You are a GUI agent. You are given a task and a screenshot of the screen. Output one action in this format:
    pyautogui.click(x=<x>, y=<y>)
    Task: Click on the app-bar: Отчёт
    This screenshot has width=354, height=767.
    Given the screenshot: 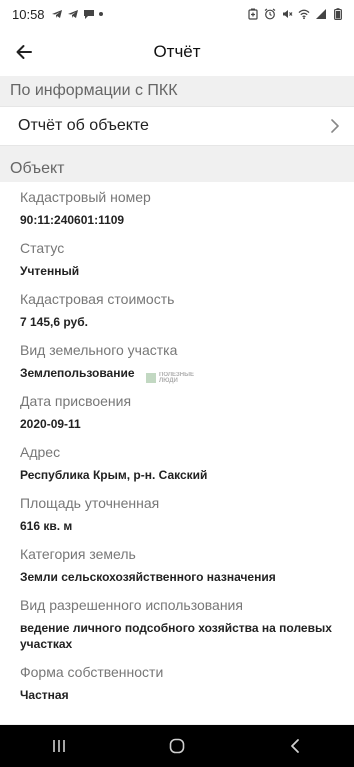 What is the action you would take?
    pyautogui.click(x=177, y=52)
    